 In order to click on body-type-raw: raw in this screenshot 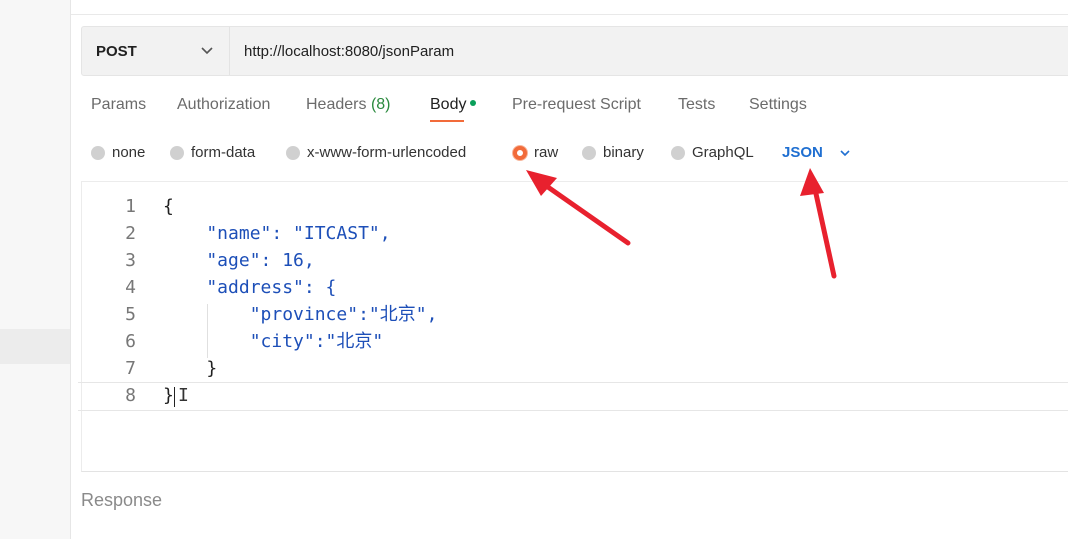, I will do `click(535, 152)`.